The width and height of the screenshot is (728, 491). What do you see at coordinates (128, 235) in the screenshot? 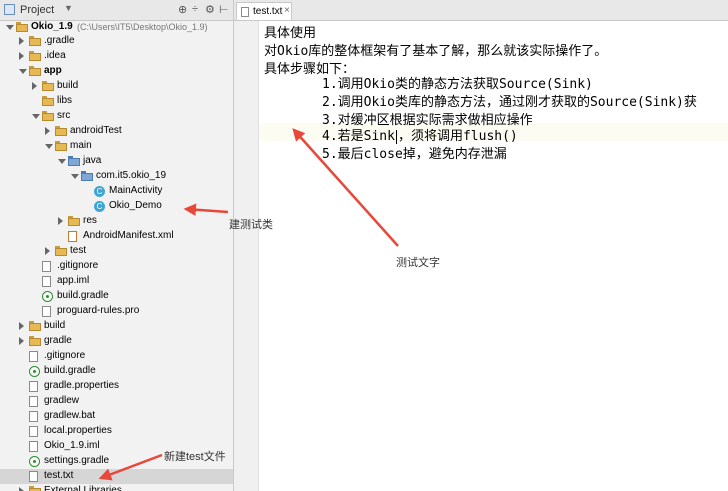
I see `tree-item-label: AndroidManifest.xml` at bounding box center [128, 235].